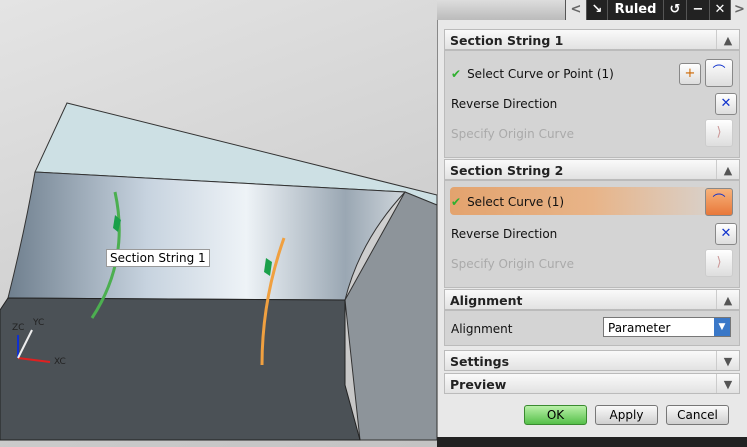 The width and height of the screenshot is (747, 447). I want to click on point-dialog-icon: +, so click(690, 74).